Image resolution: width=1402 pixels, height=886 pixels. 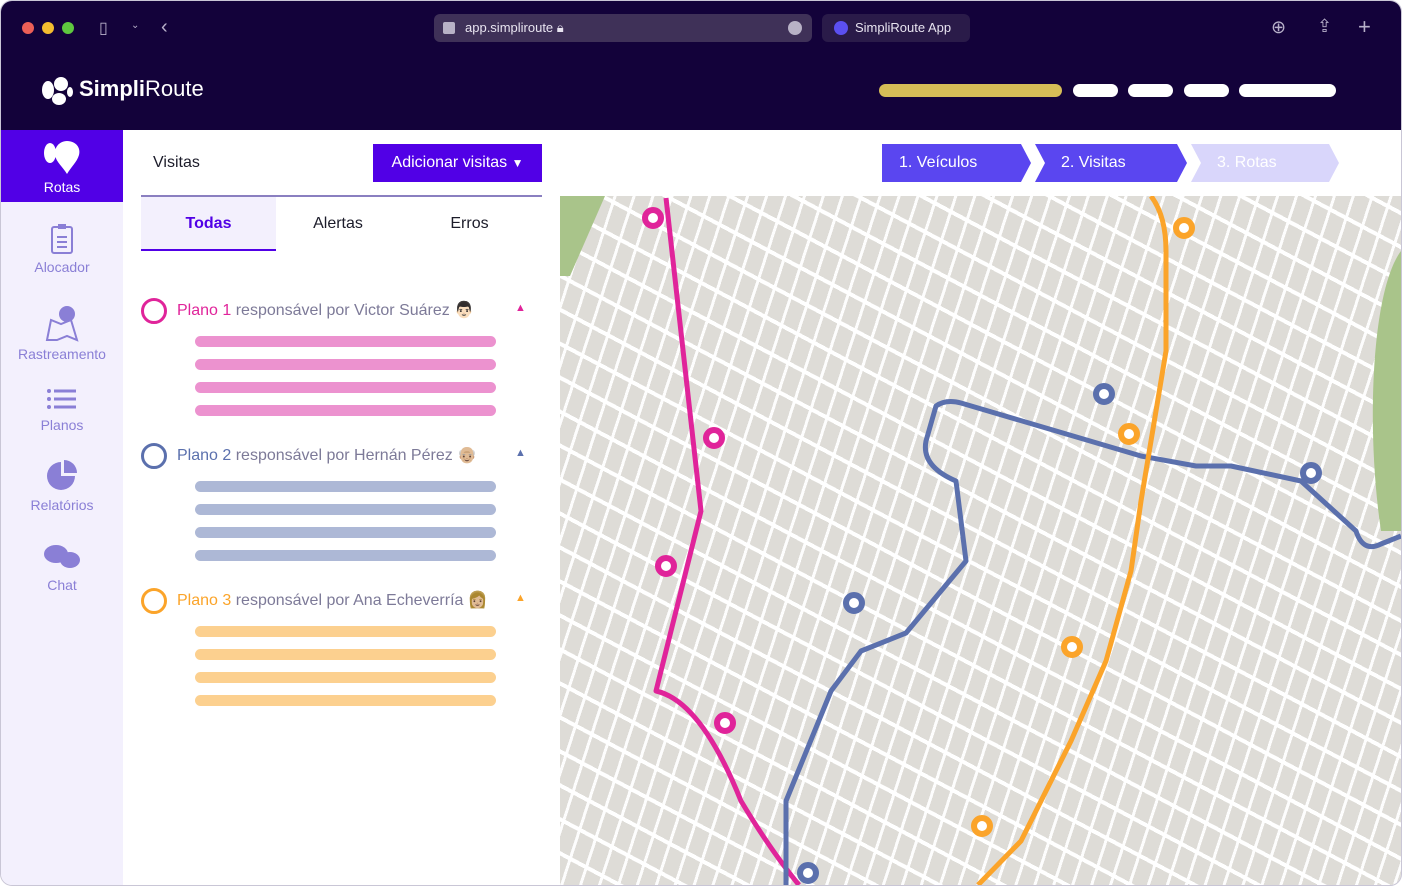 I want to click on list-icon, so click(x=61, y=399).